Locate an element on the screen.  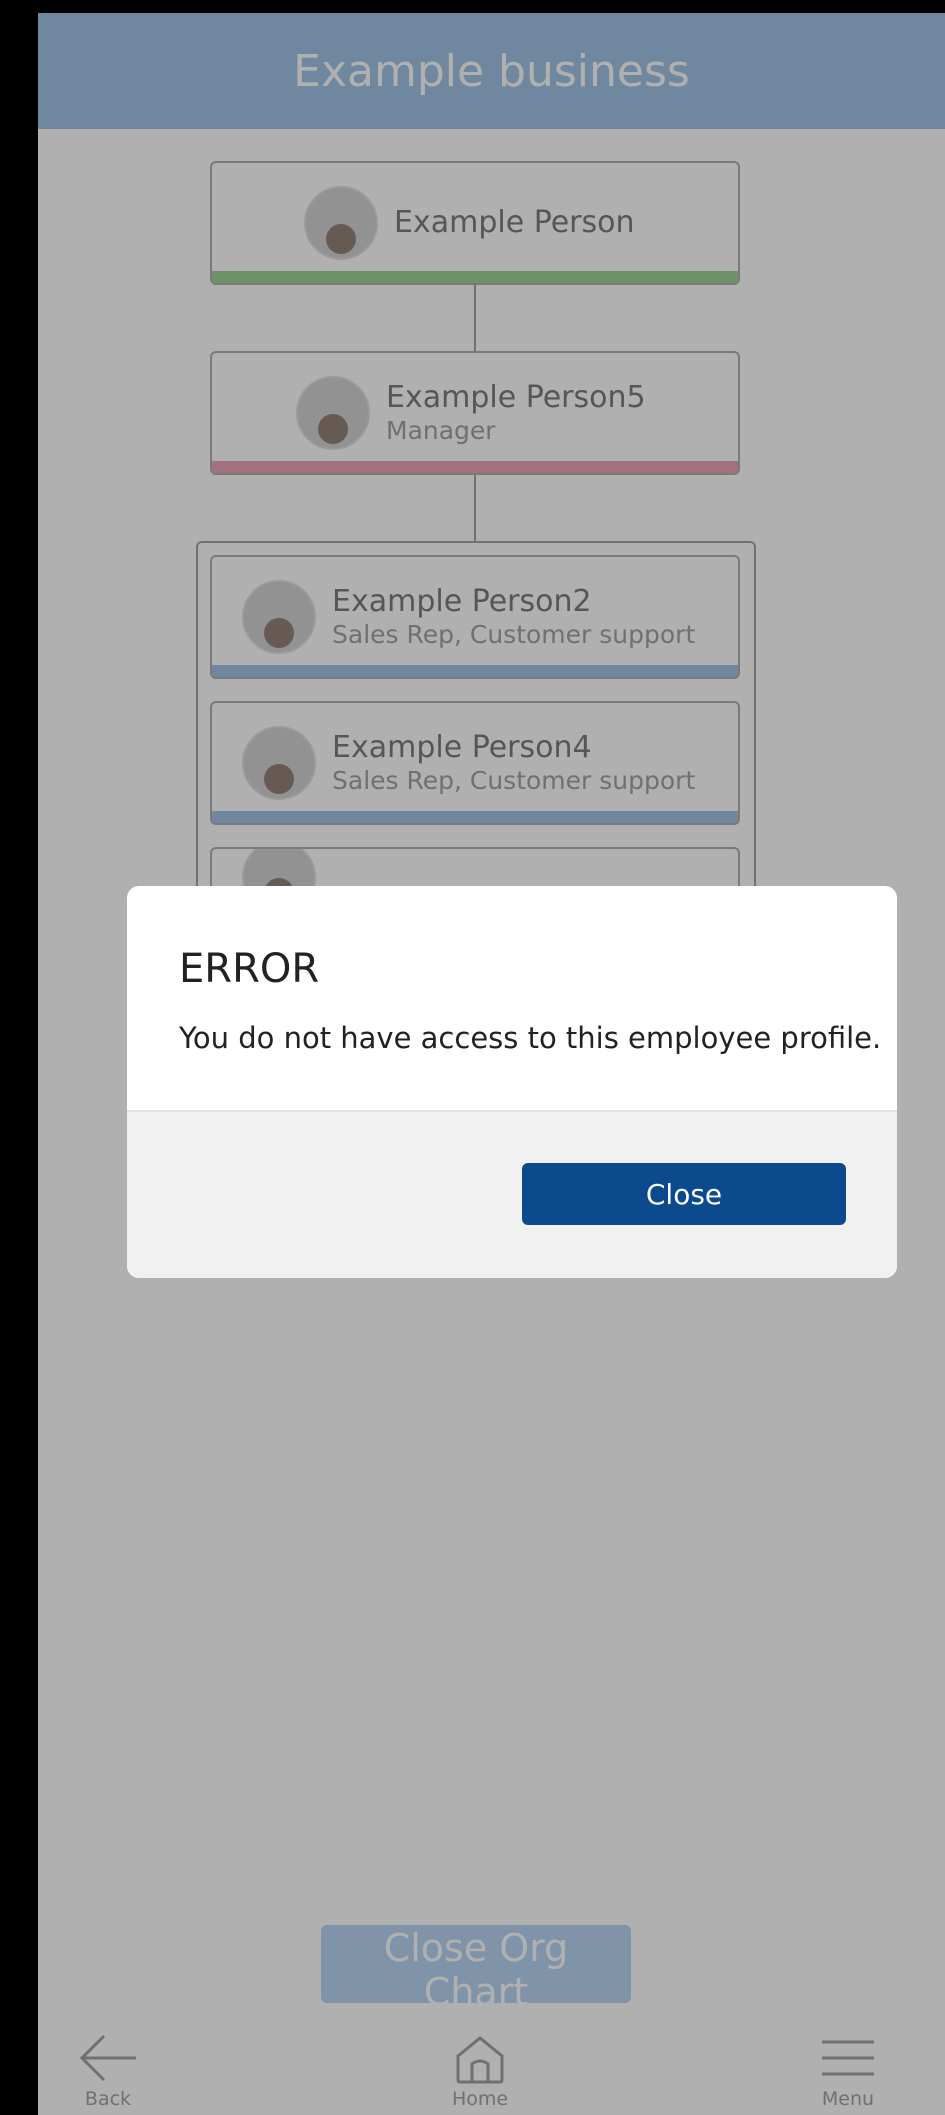
dialog-footer: Close is located at coordinates (512, 1194).